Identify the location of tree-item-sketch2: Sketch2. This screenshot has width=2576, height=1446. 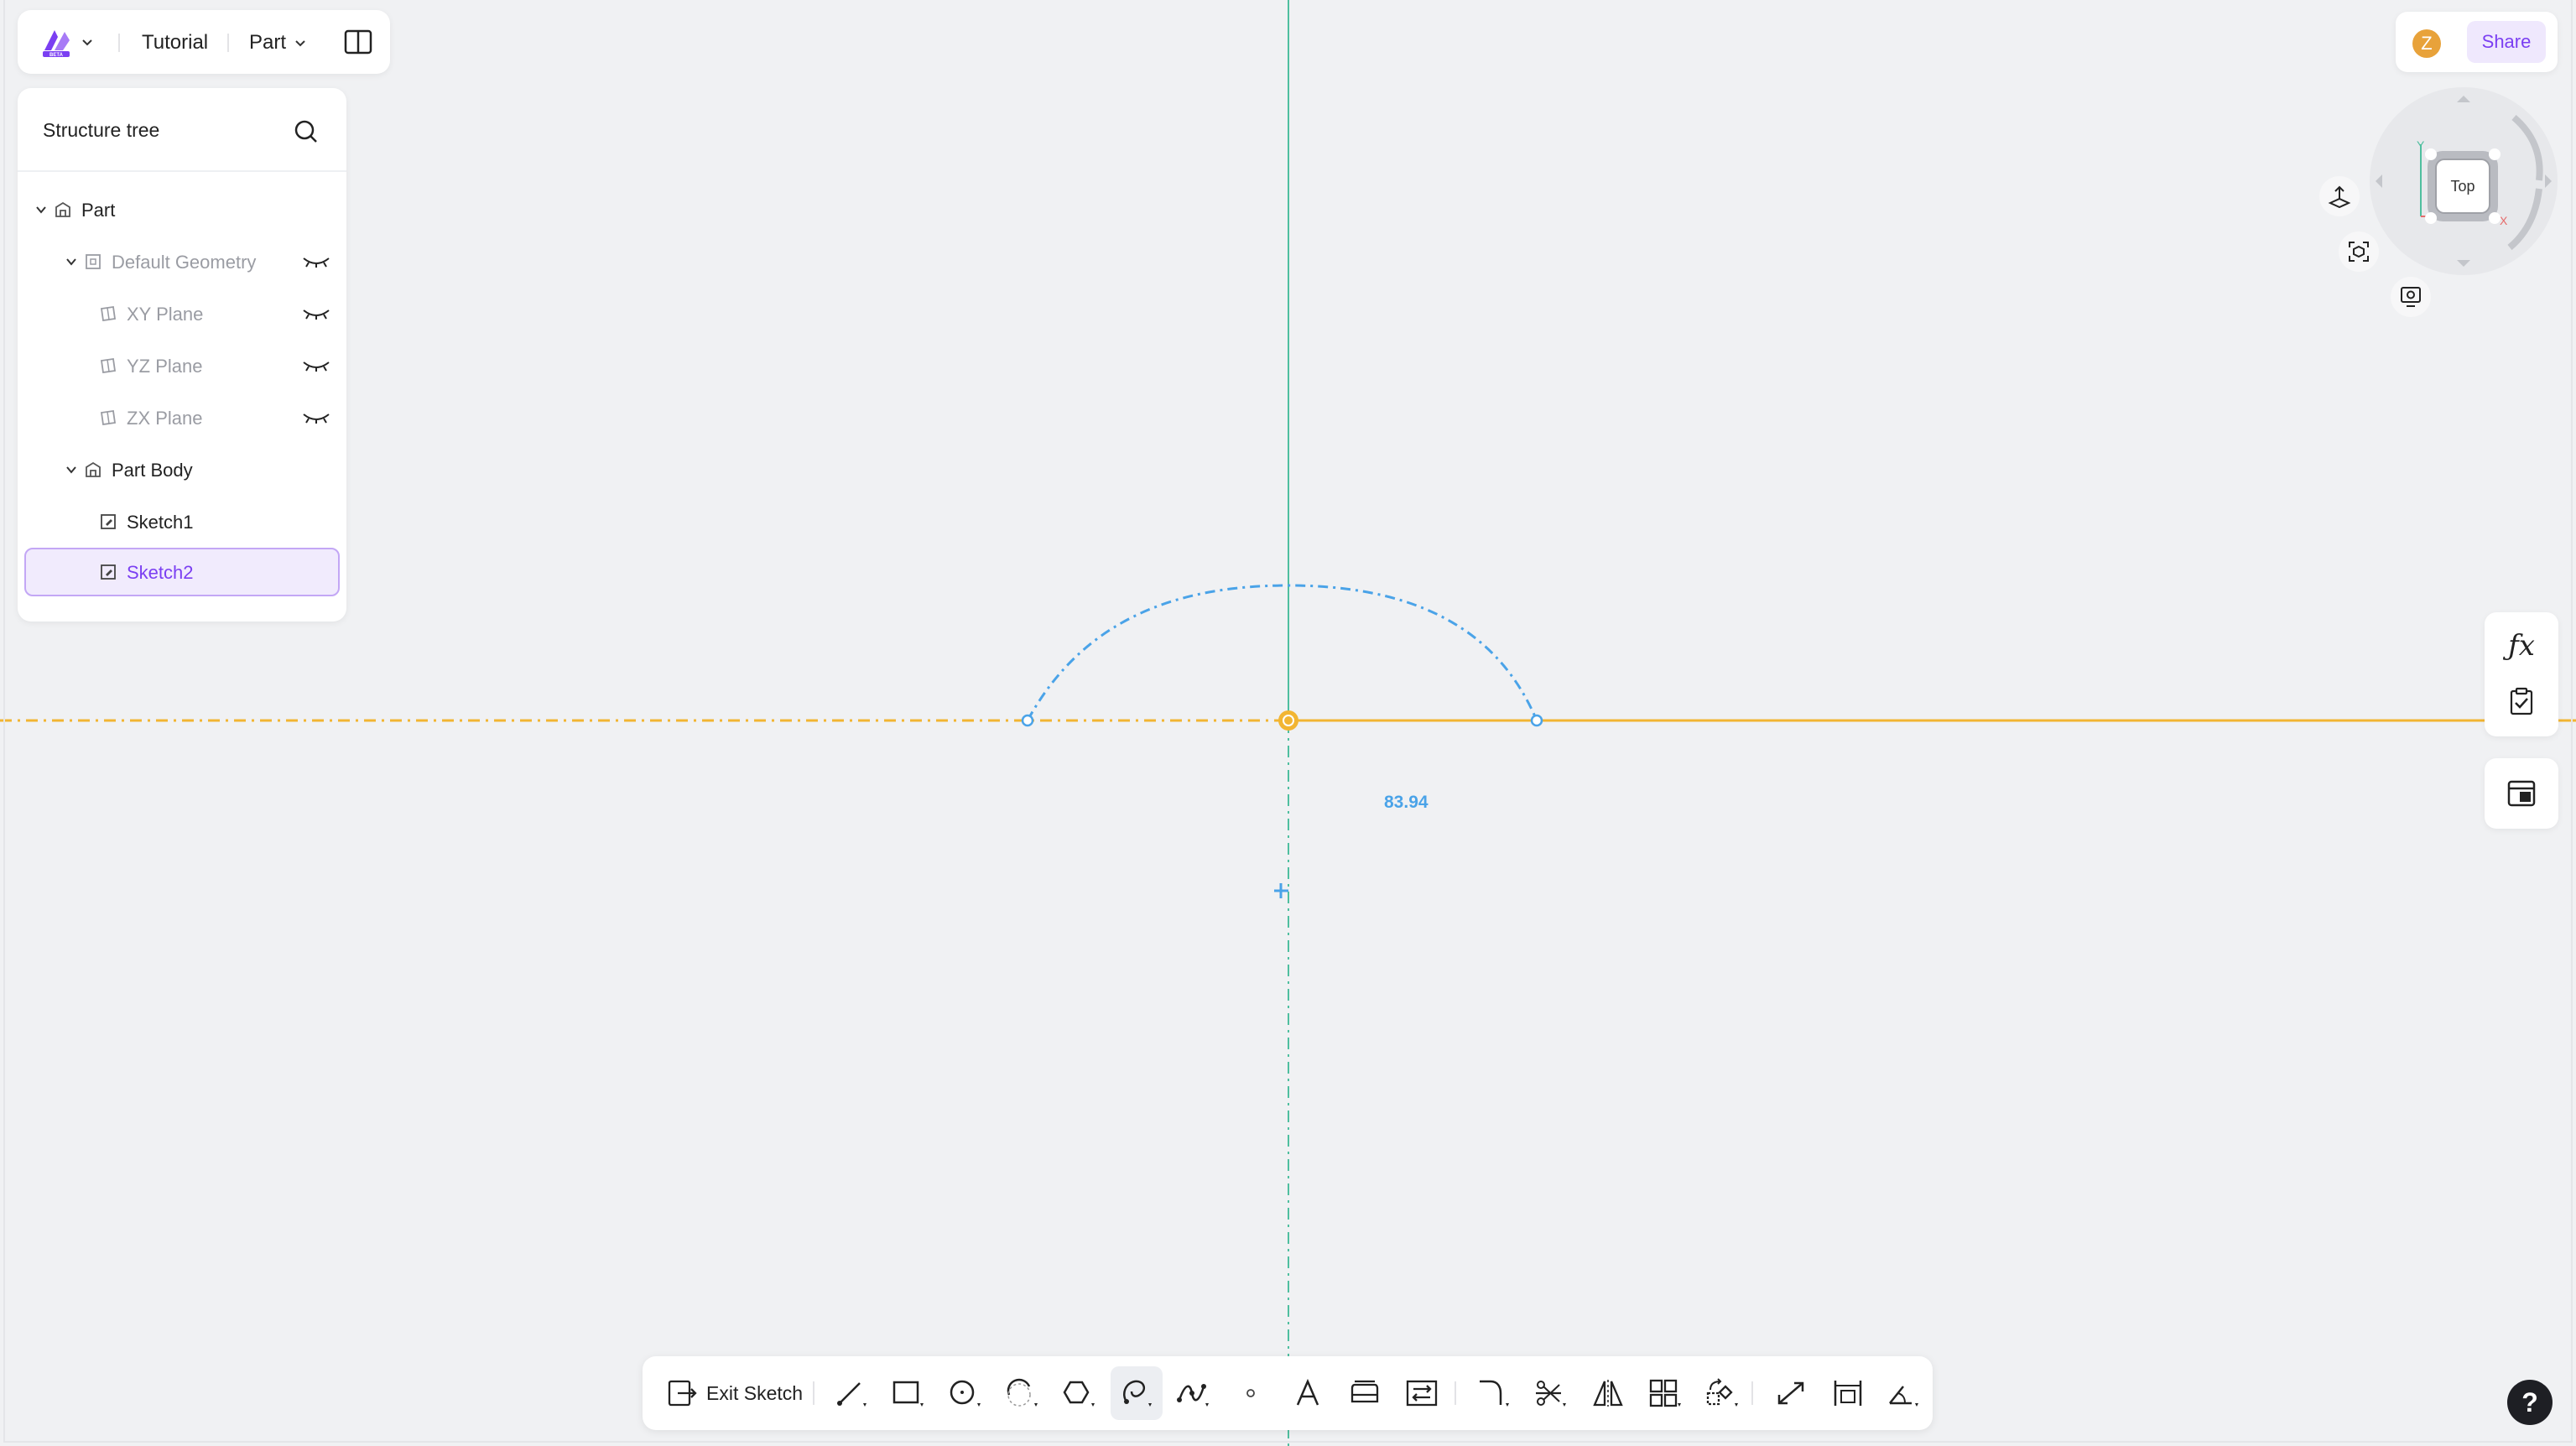
(182, 572).